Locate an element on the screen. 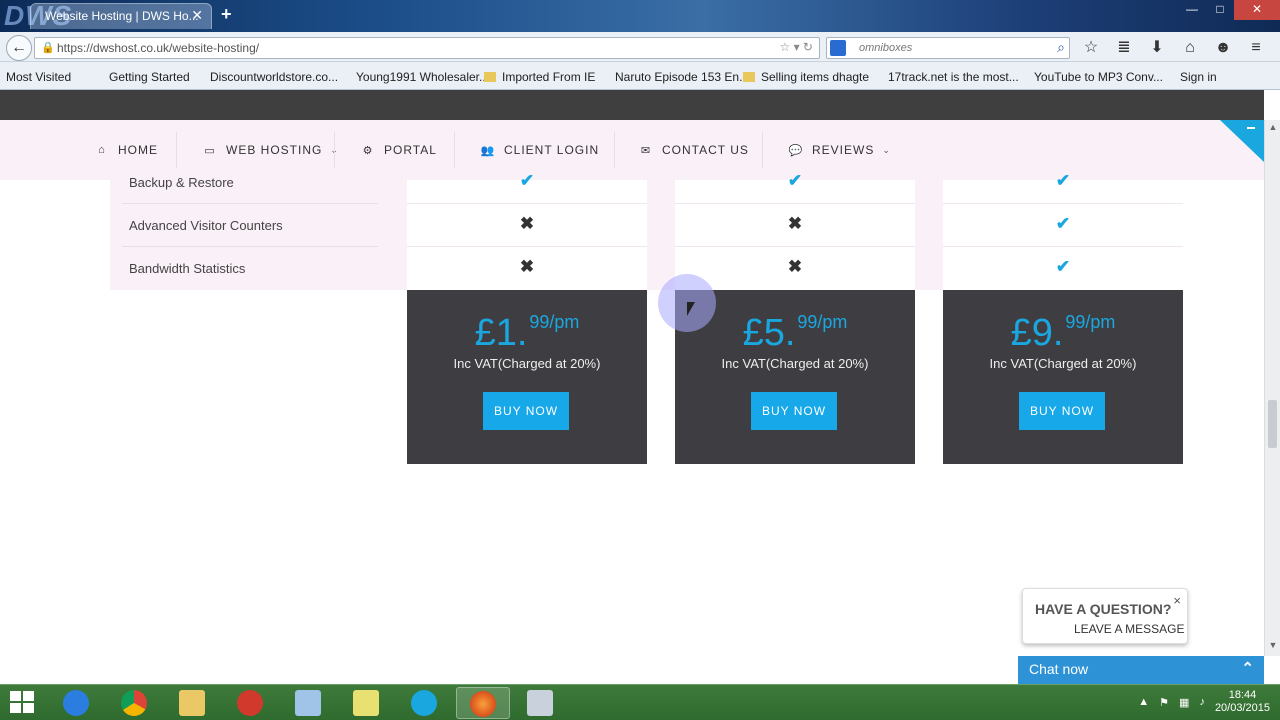 This screenshot has width=1280, height=720. start-button is located at coordinates (23, 703).